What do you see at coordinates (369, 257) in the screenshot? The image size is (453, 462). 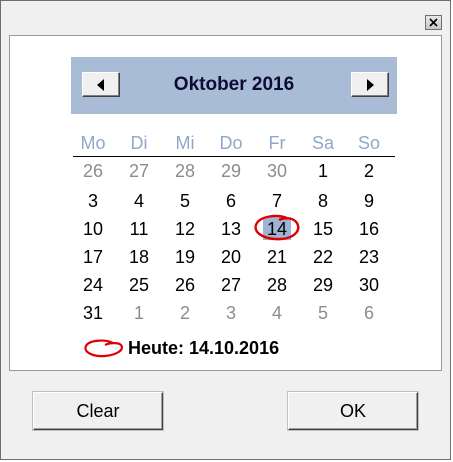 I see `day-cell: 23` at bounding box center [369, 257].